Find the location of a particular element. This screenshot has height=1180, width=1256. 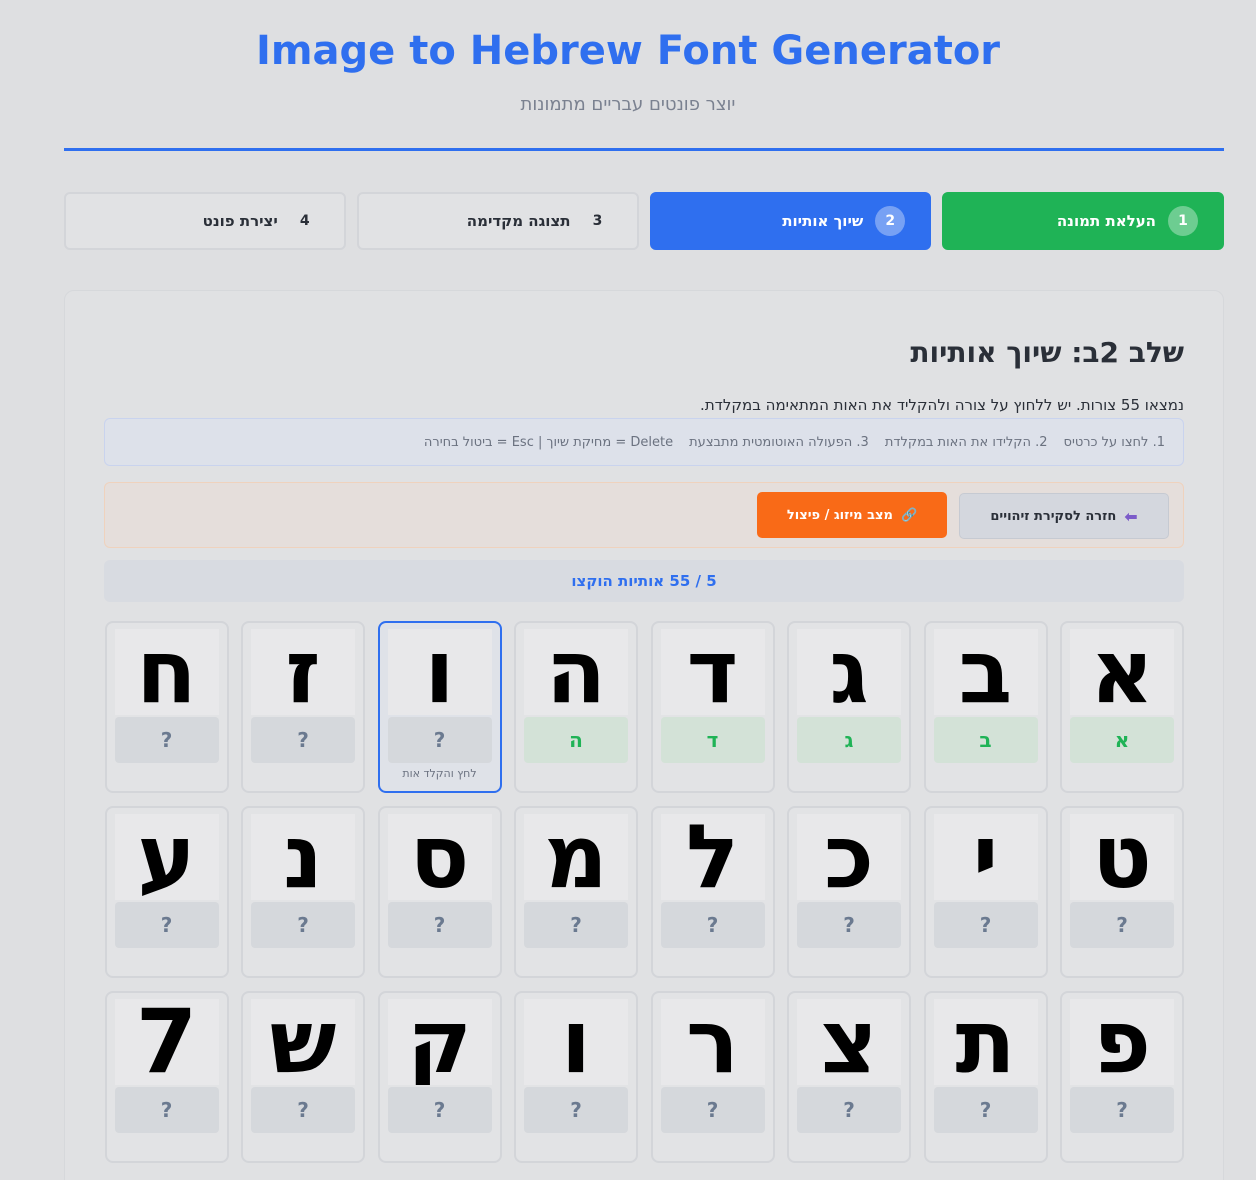

glyph-tile: ע? is located at coordinates (166, 892).